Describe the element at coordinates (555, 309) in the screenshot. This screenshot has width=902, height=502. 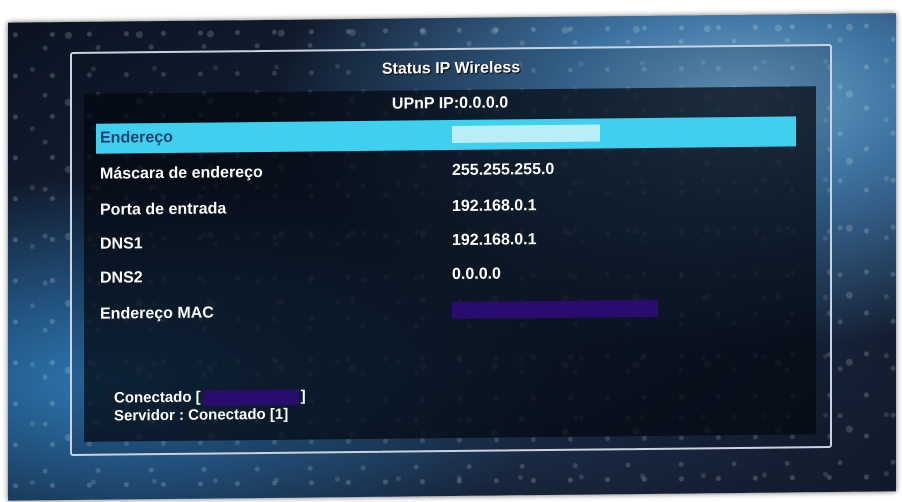
I see `redacted-mac-value` at that location.